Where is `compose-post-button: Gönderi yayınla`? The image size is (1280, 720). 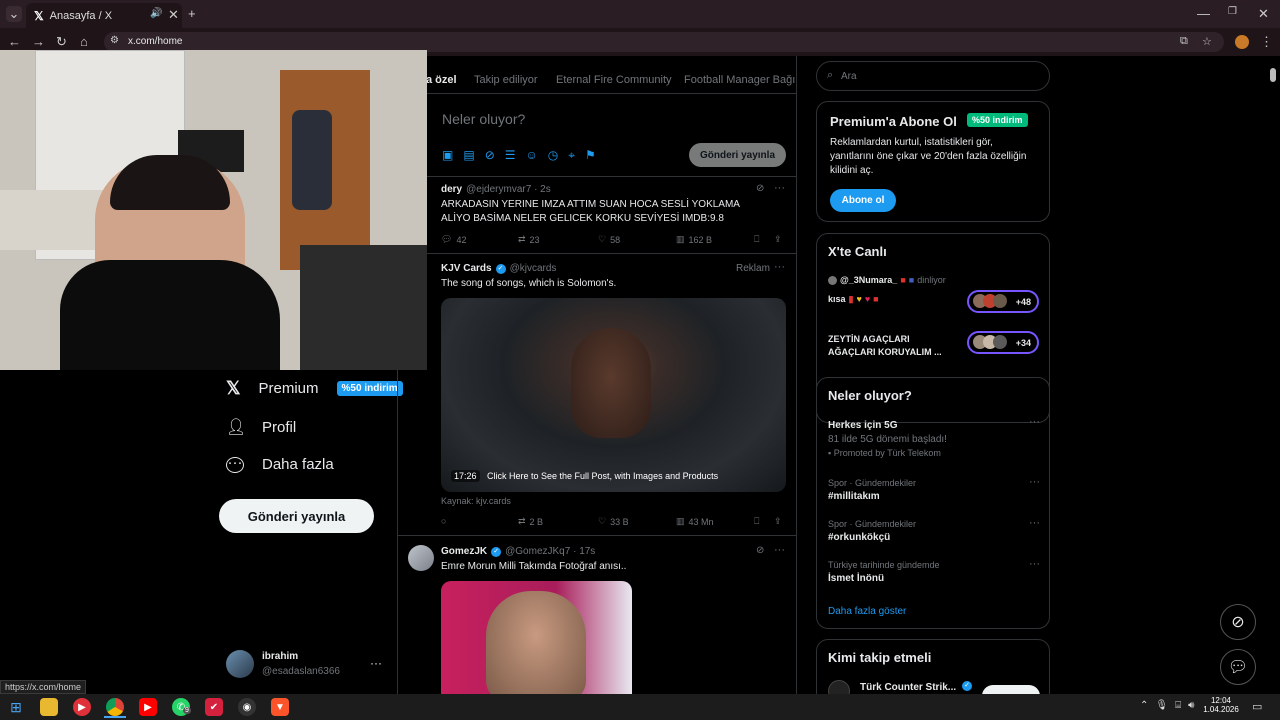 compose-post-button: Gönderi yayınla is located at coordinates (737, 155).